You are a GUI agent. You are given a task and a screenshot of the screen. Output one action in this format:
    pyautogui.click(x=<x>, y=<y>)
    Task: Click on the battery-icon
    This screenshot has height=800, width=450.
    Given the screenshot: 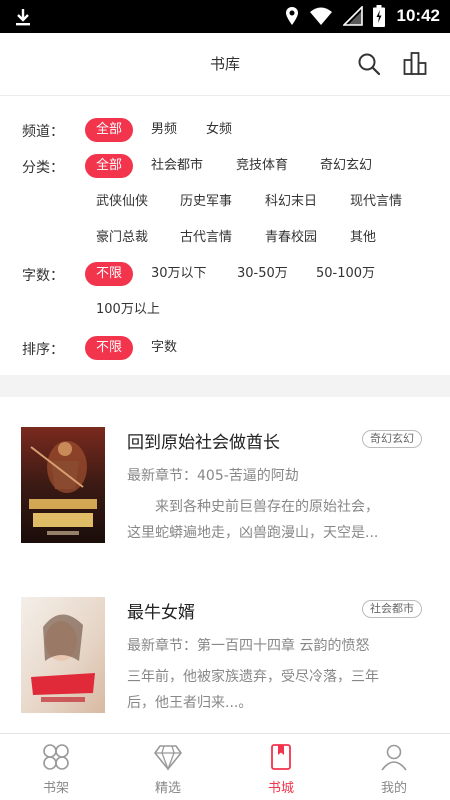 What is the action you would take?
    pyautogui.click(x=378, y=16)
    